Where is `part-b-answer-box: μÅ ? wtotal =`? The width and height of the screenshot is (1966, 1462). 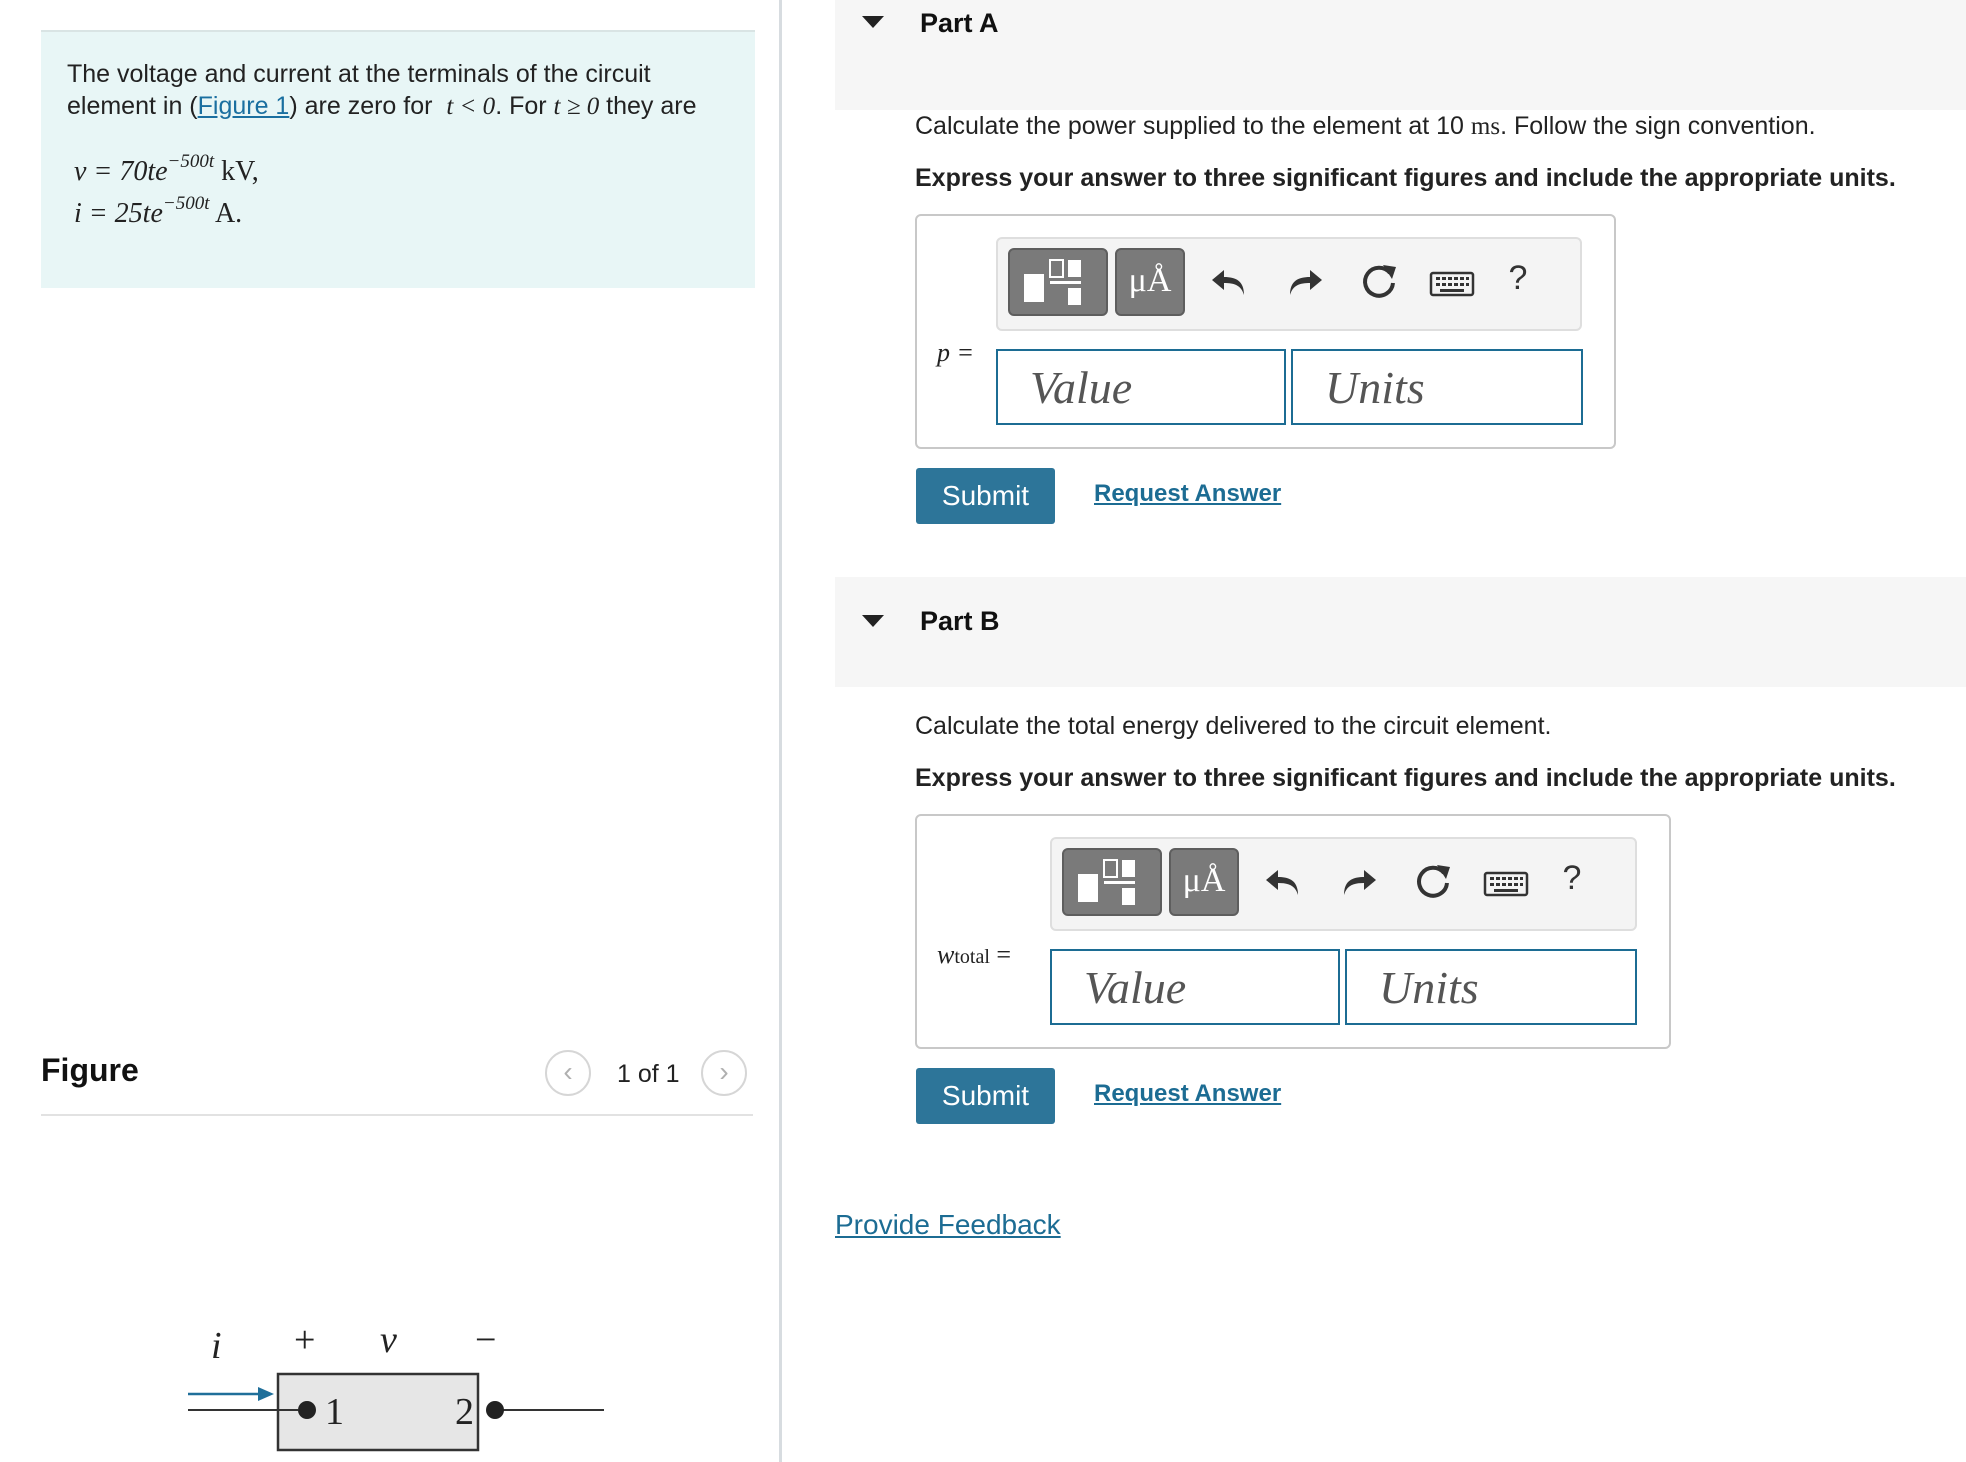 part-b-answer-box: μÅ ? wtotal = is located at coordinates (1293, 931).